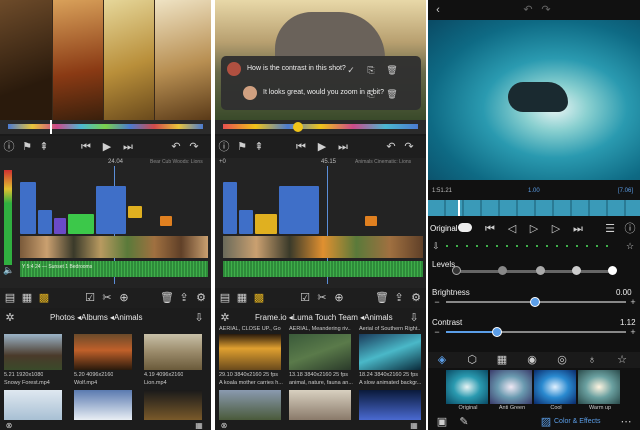 The height and width of the screenshot is (430, 640). I want to click on preset-thumbnail, so click(555, 387).